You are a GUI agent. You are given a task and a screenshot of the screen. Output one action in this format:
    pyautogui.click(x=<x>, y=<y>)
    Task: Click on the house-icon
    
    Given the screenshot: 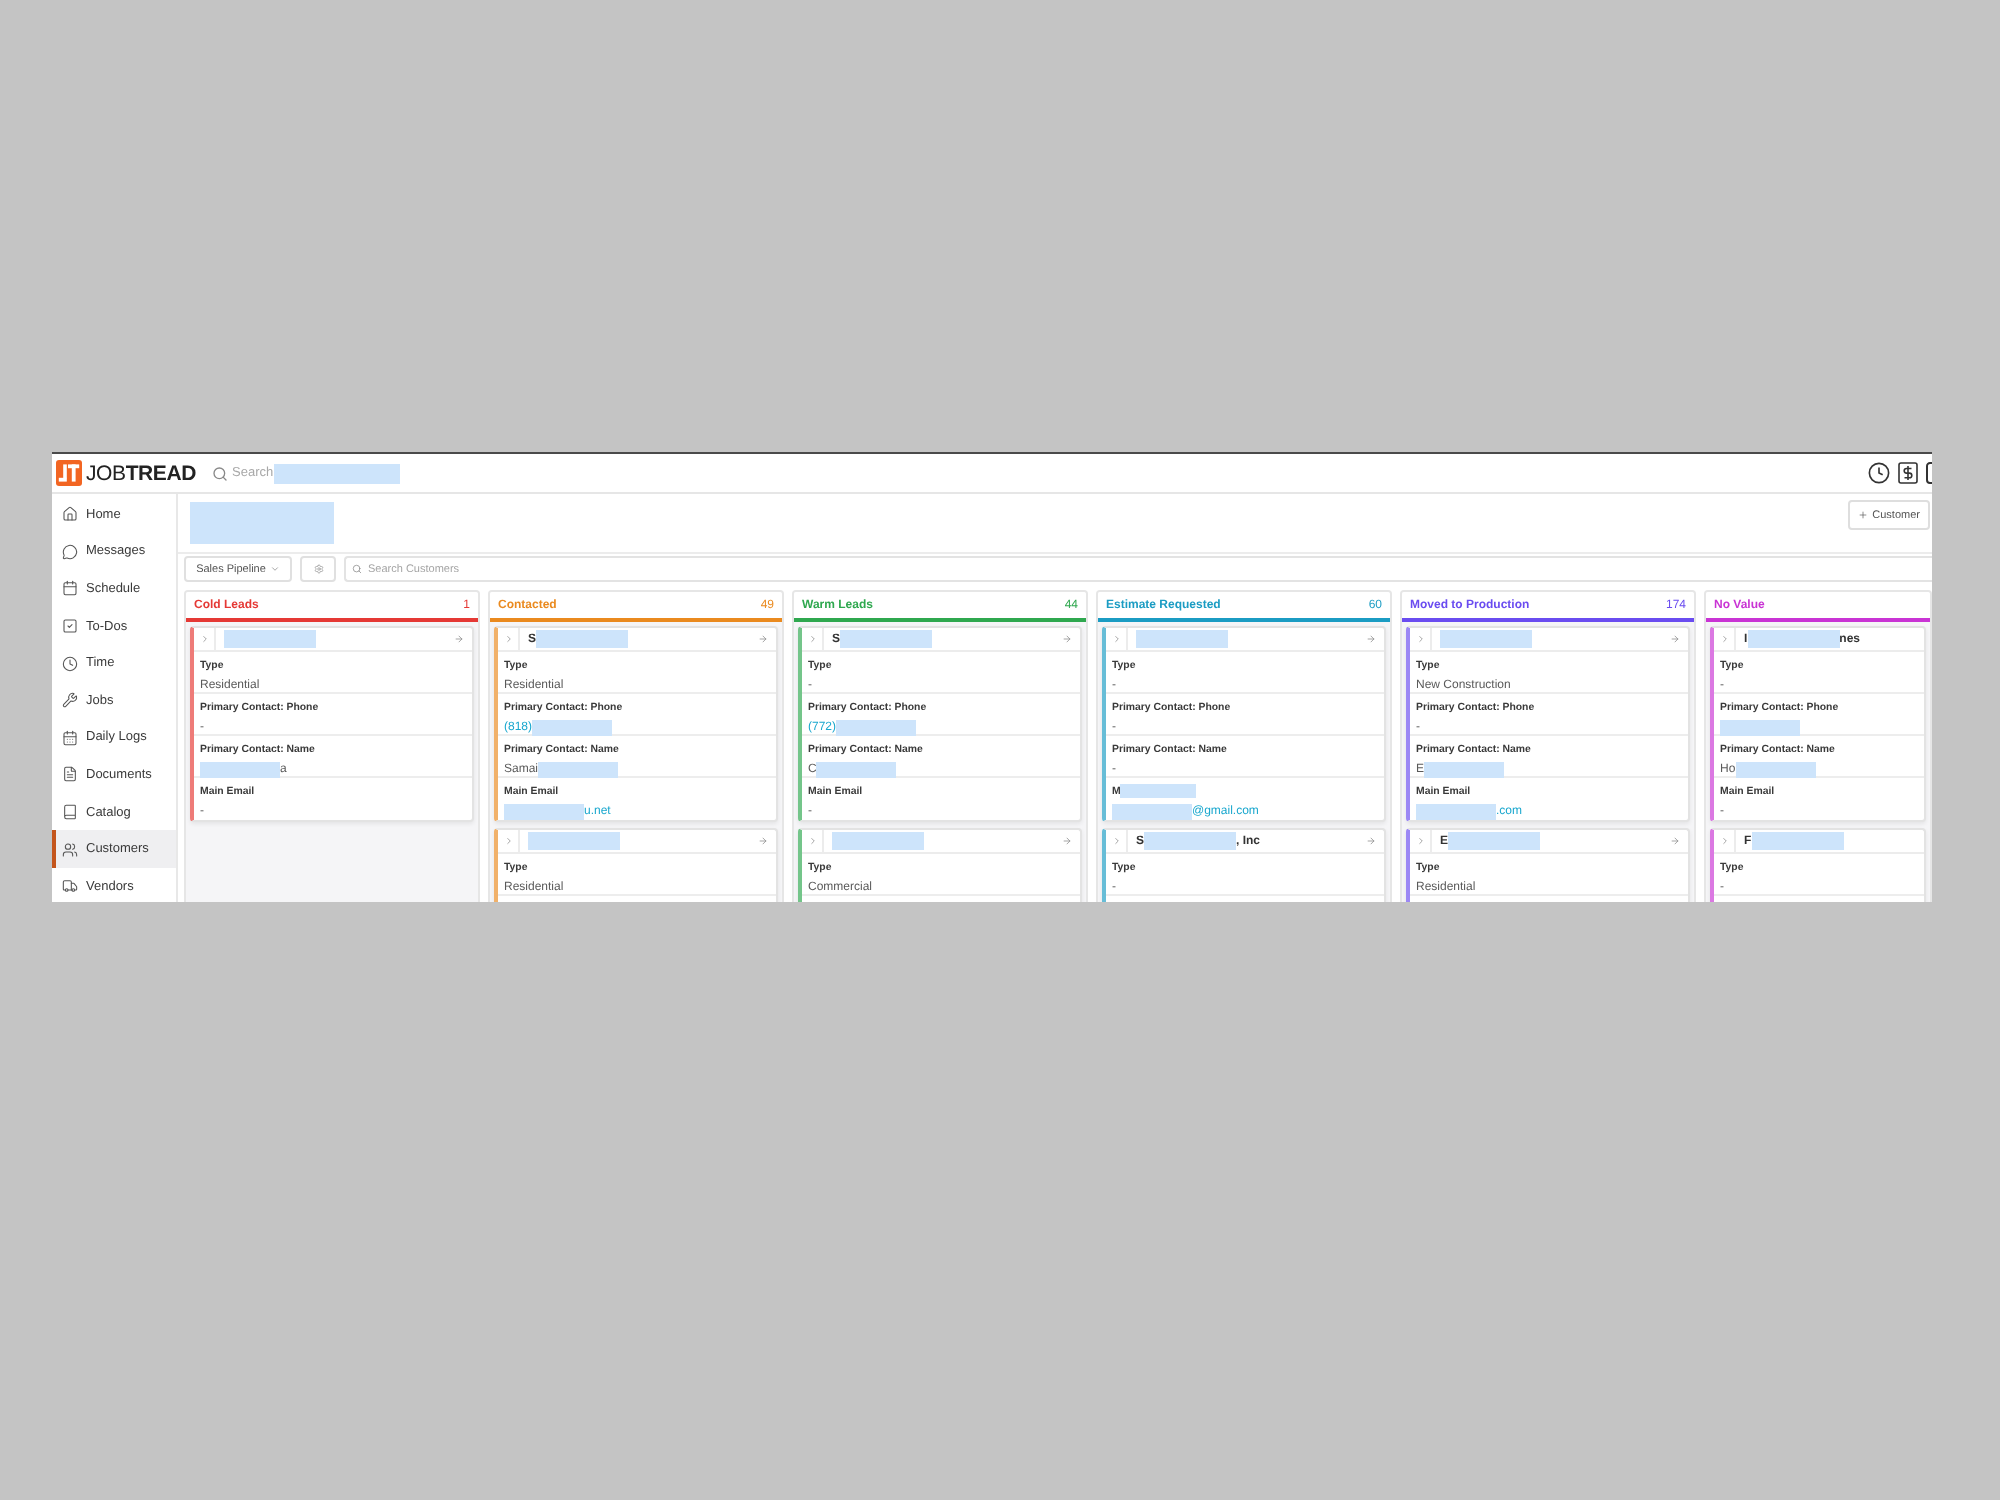 What is the action you would take?
    pyautogui.click(x=70, y=514)
    